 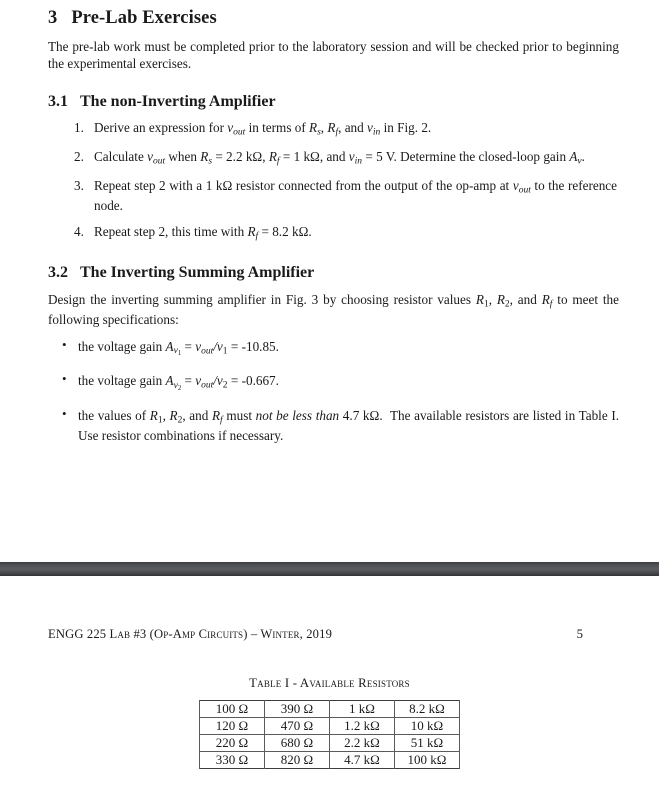 What do you see at coordinates (260, 381) in the screenshot?
I see `spec2-value: -0.667.` at bounding box center [260, 381].